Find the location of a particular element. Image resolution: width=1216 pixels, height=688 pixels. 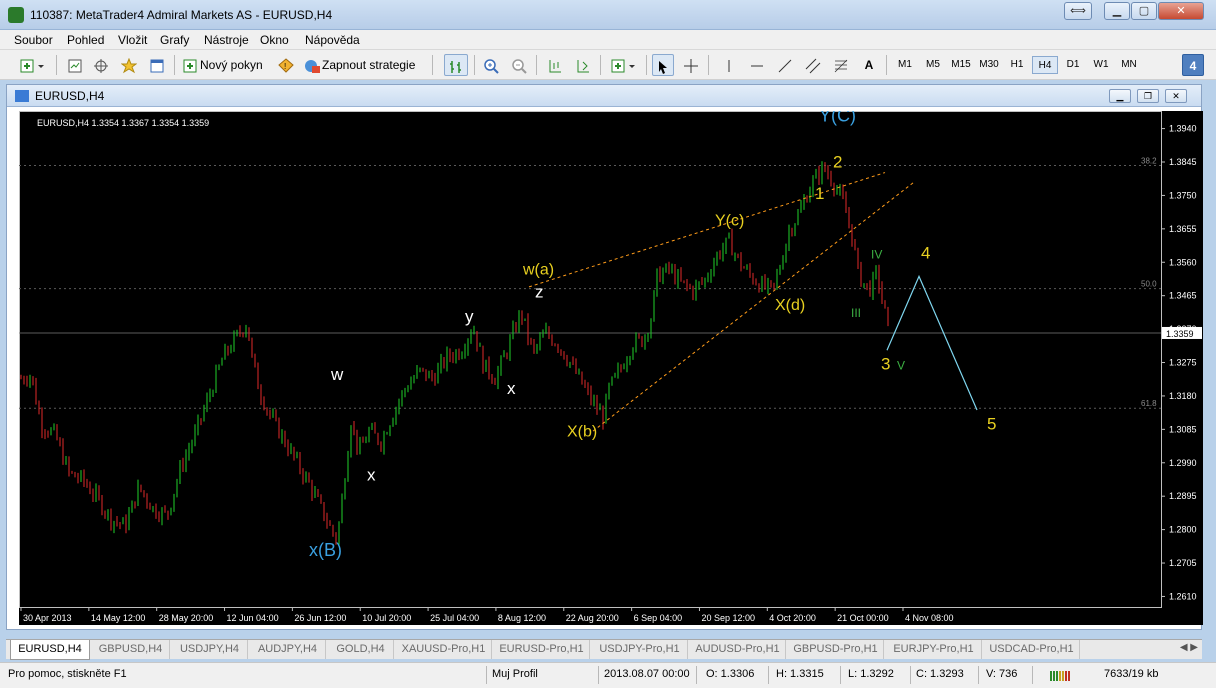

timeframe-m15: M15 is located at coordinates (961, 65).